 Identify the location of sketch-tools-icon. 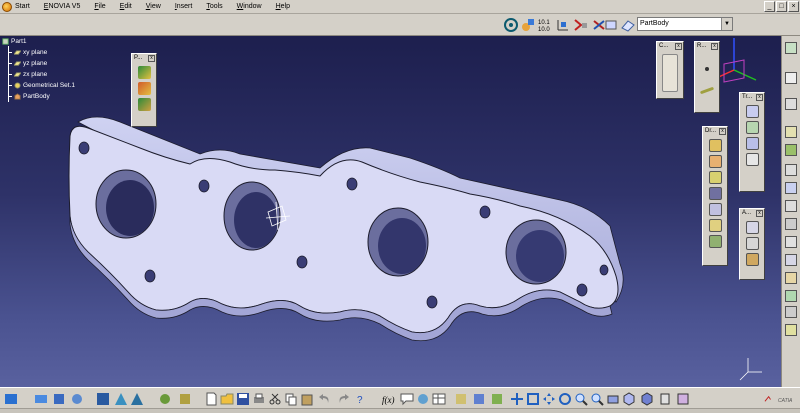
(791, 104).